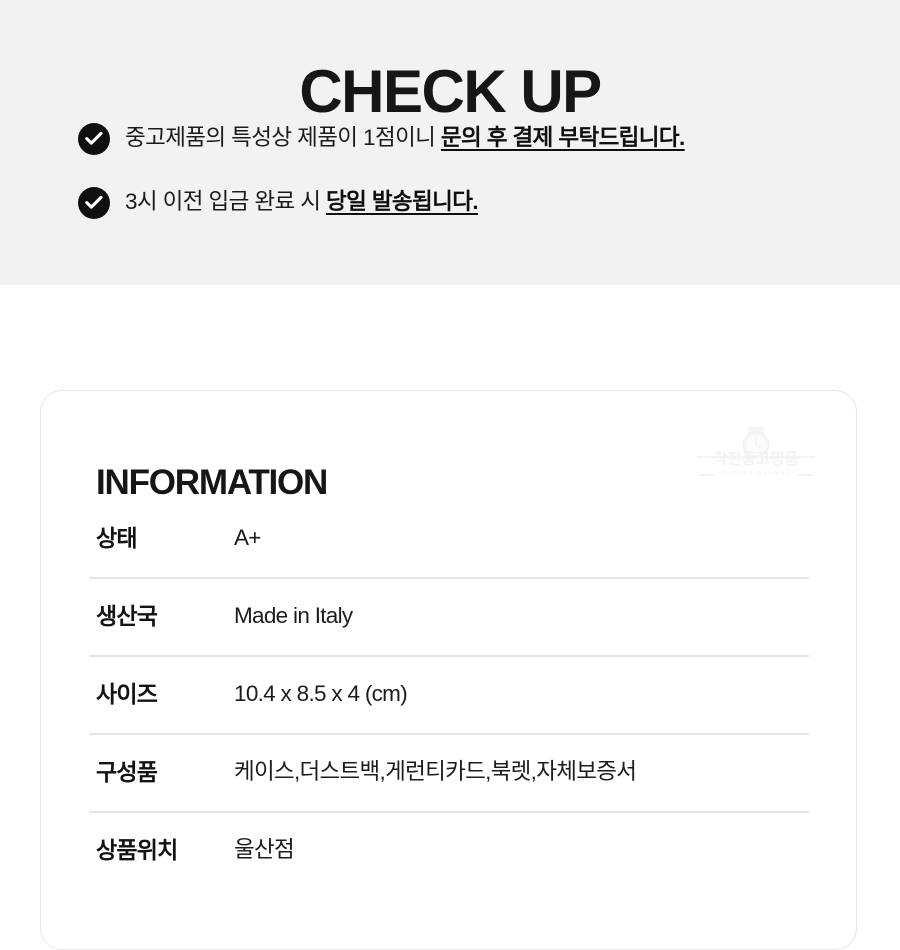 The width and height of the screenshot is (900, 950). What do you see at coordinates (283, 137) in the screenshot?
I see `list-item-text-plain: 중고제품의 특성상 제품이 1점이니` at bounding box center [283, 137].